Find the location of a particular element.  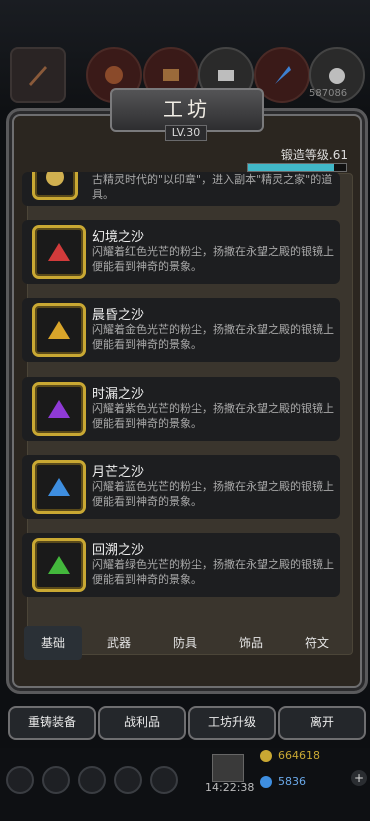

upgrade-workshop-button: 工坊升级 is located at coordinates (232, 723).